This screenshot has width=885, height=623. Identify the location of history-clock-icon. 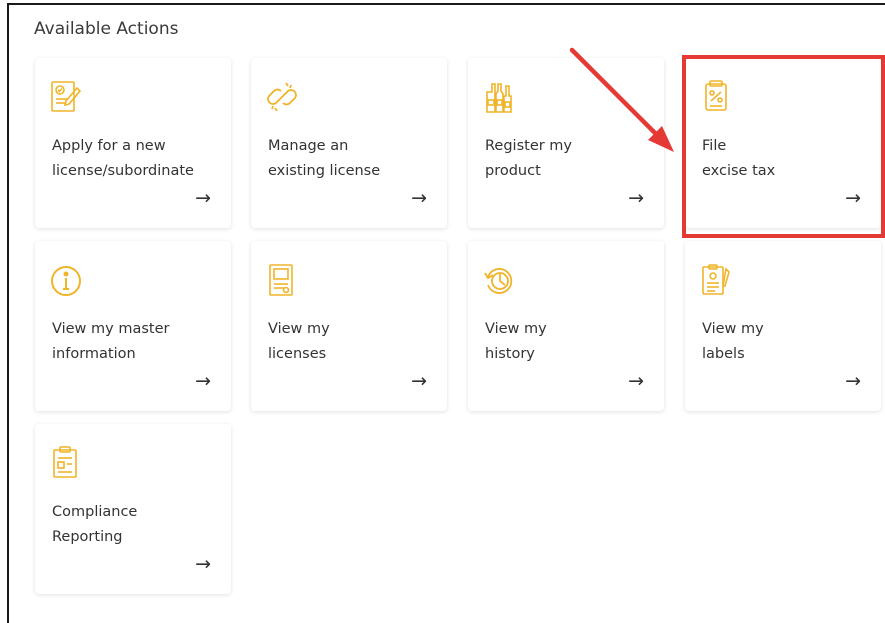
(499, 280).